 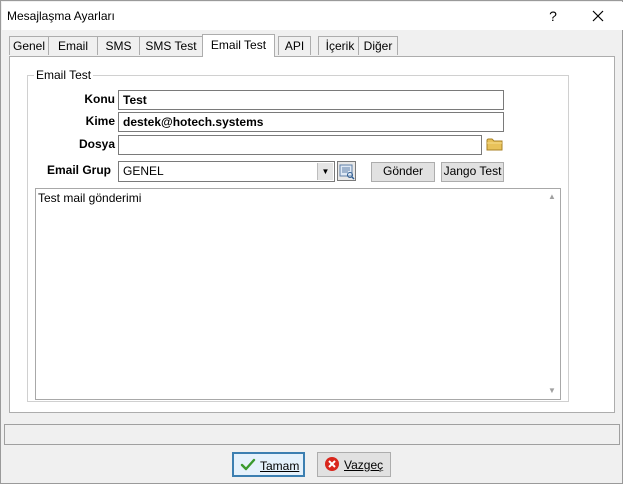 I want to click on tab-email-test: Email Test, so click(x=238, y=45).